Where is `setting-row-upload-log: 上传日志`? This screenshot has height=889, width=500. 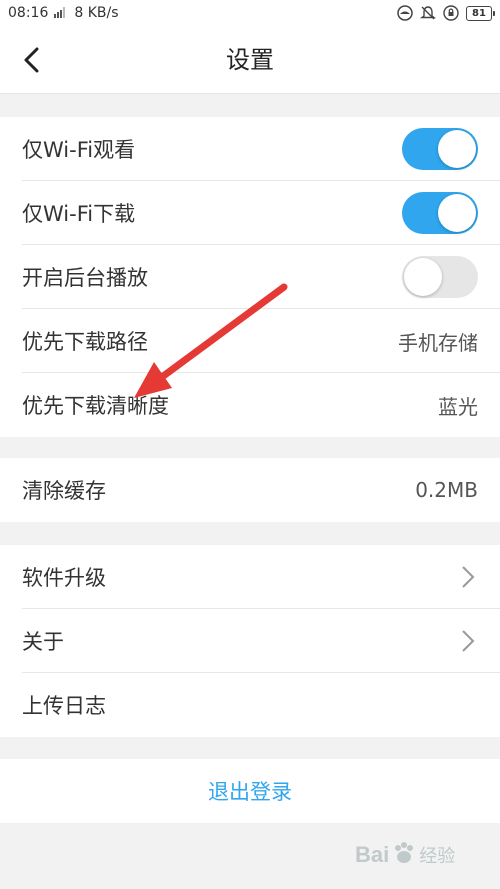 setting-row-upload-log: 上传日志 is located at coordinates (250, 705).